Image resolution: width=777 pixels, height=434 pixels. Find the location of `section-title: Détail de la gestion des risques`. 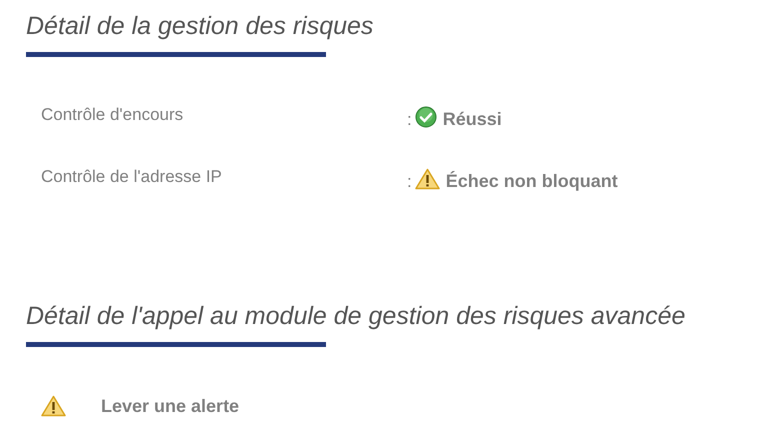

section-title: Détail de la gestion des risques is located at coordinates (200, 26).